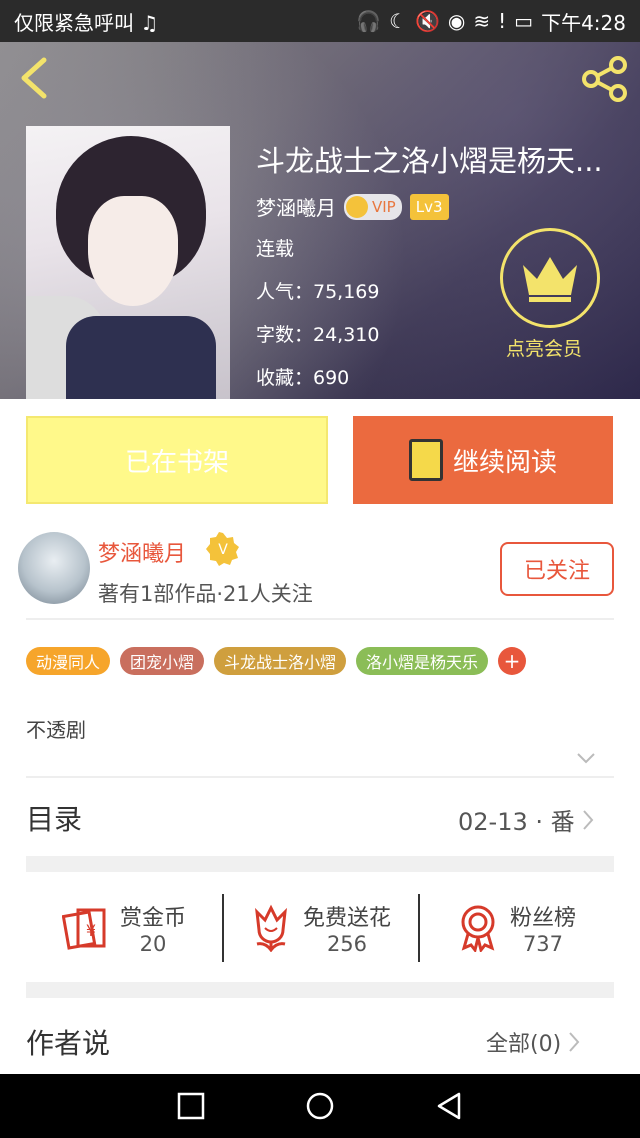 This screenshot has height=1138, width=640. What do you see at coordinates (56, 730) in the screenshot?
I see `book-description: 不透剧` at bounding box center [56, 730].